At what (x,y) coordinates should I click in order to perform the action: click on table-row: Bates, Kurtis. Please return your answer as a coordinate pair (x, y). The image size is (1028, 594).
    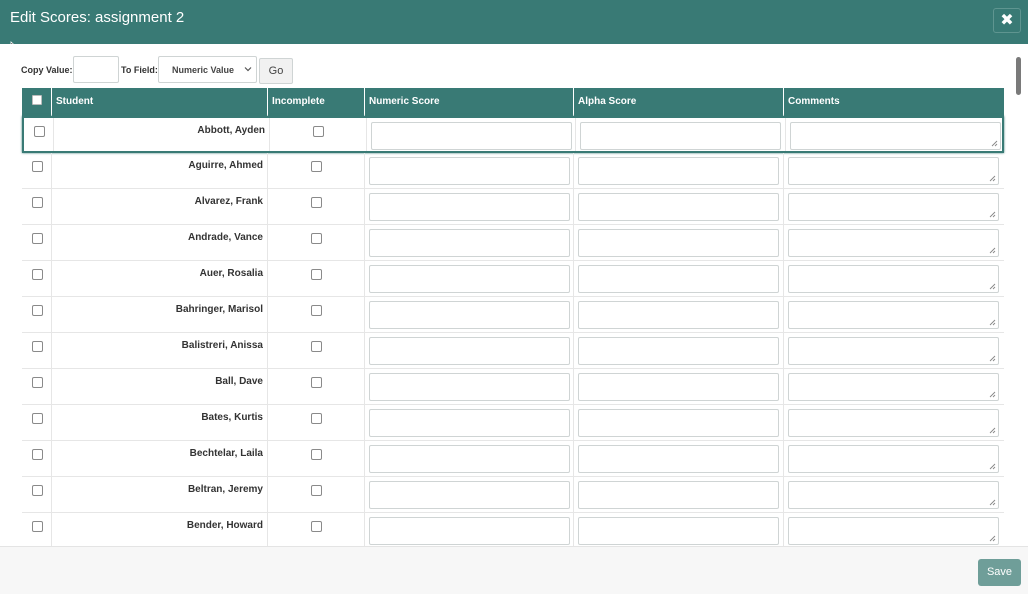
    Looking at the image, I should click on (513, 423).